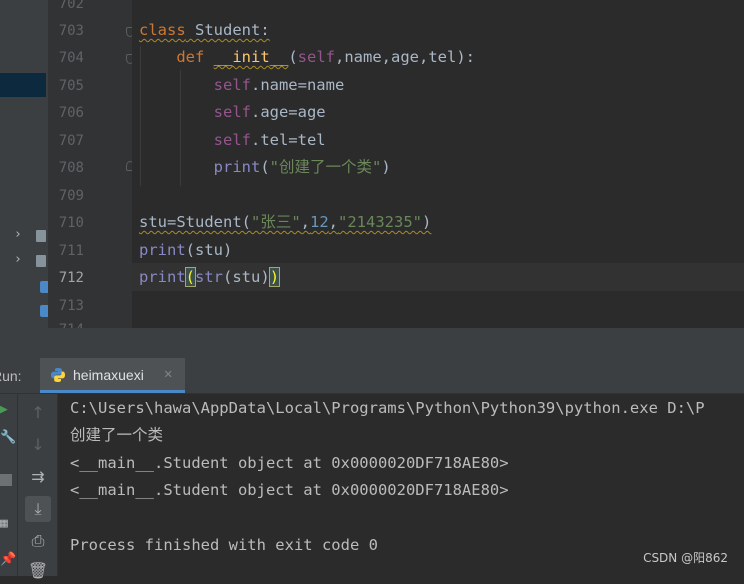  Describe the element at coordinates (71, 278) in the screenshot. I see `line-number-current: 712` at that location.